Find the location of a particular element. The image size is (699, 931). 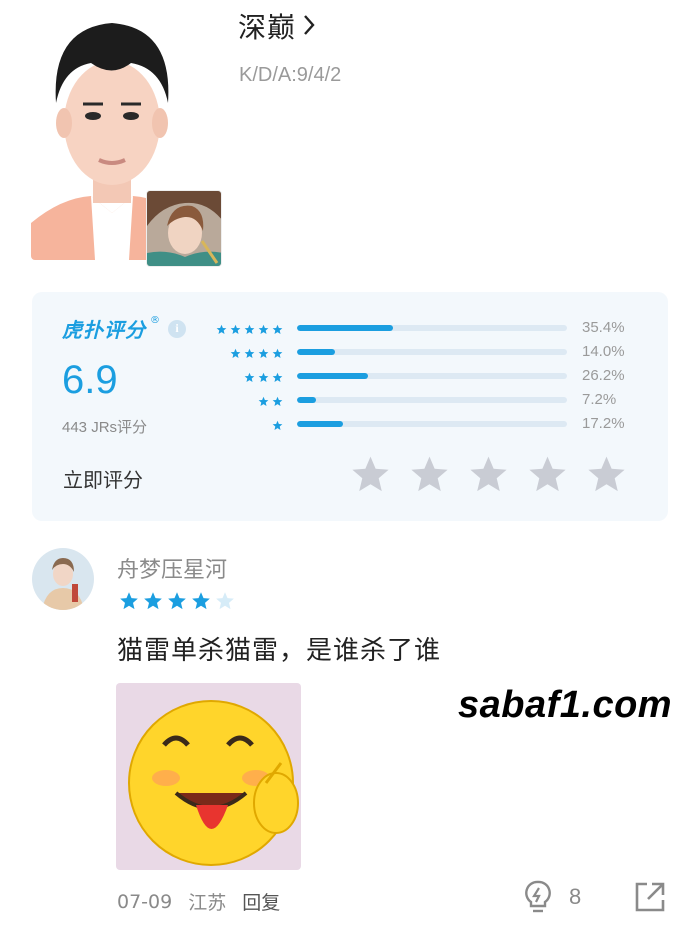

rating-row-5-star: 35.4% is located at coordinates (350, 328).